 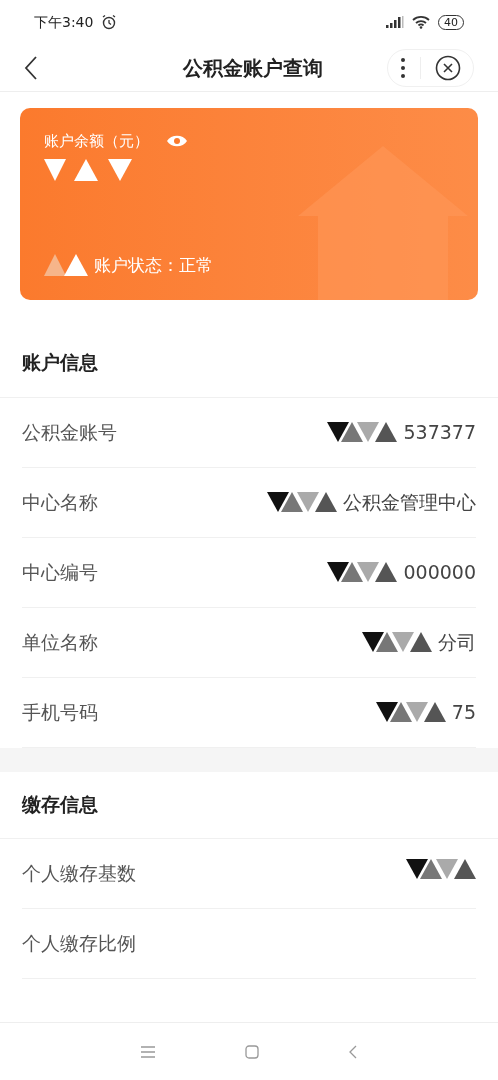 I want to click on redaction-drawing, so click(x=66, y=265).